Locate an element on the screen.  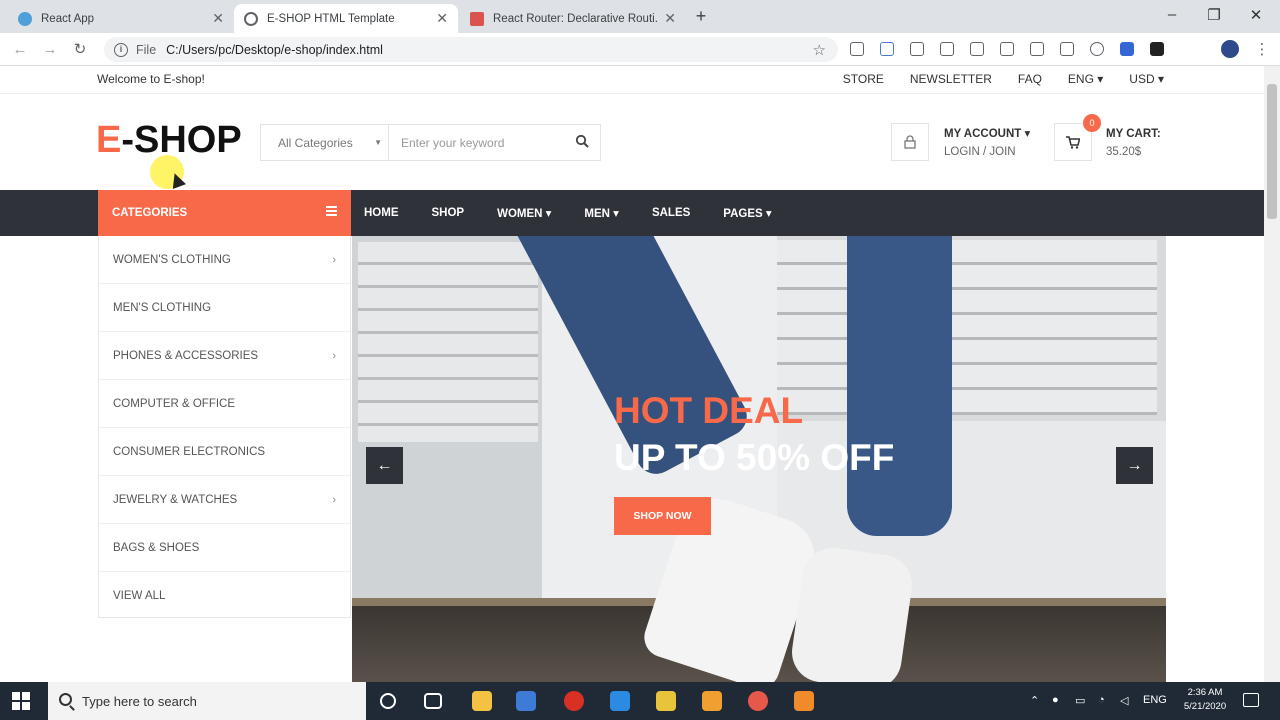
category-item: CONSUMER ELECTRONICS is located at coordinates (224, 452).